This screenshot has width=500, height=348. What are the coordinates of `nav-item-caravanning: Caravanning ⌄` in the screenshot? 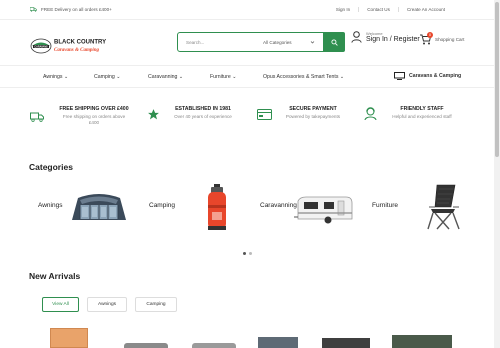 It's located at (165, 77).